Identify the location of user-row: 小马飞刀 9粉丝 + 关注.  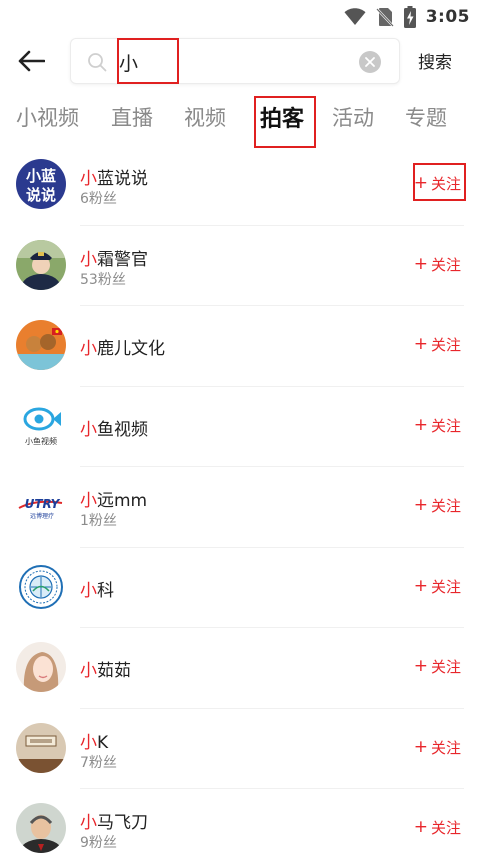
(240, 821).